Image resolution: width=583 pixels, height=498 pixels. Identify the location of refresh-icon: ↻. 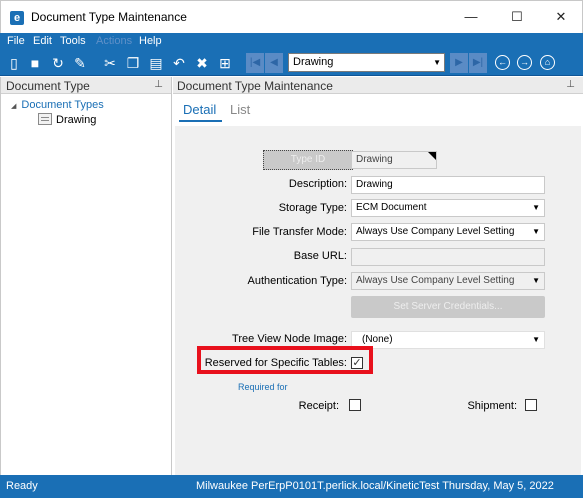
(58, 63).